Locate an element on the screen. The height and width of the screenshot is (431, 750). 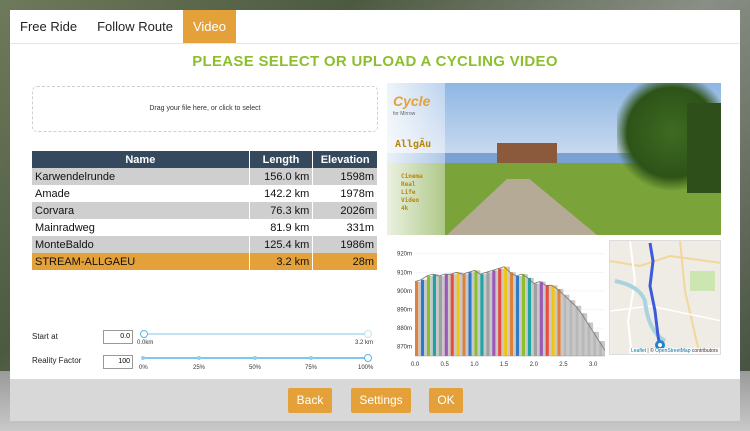
table-row: Mainradweg 81.9 km 331m is located at coordinates (205, 227).